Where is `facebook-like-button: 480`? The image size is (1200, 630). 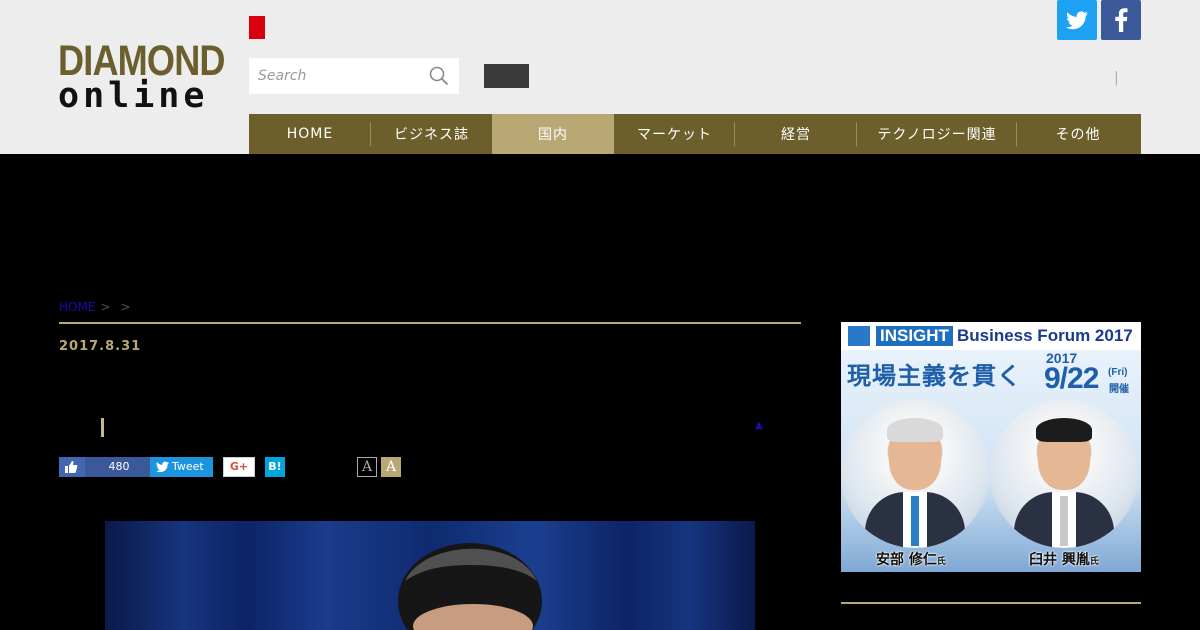
facebook-like-button: 480 is located at coordinates (129, 467).